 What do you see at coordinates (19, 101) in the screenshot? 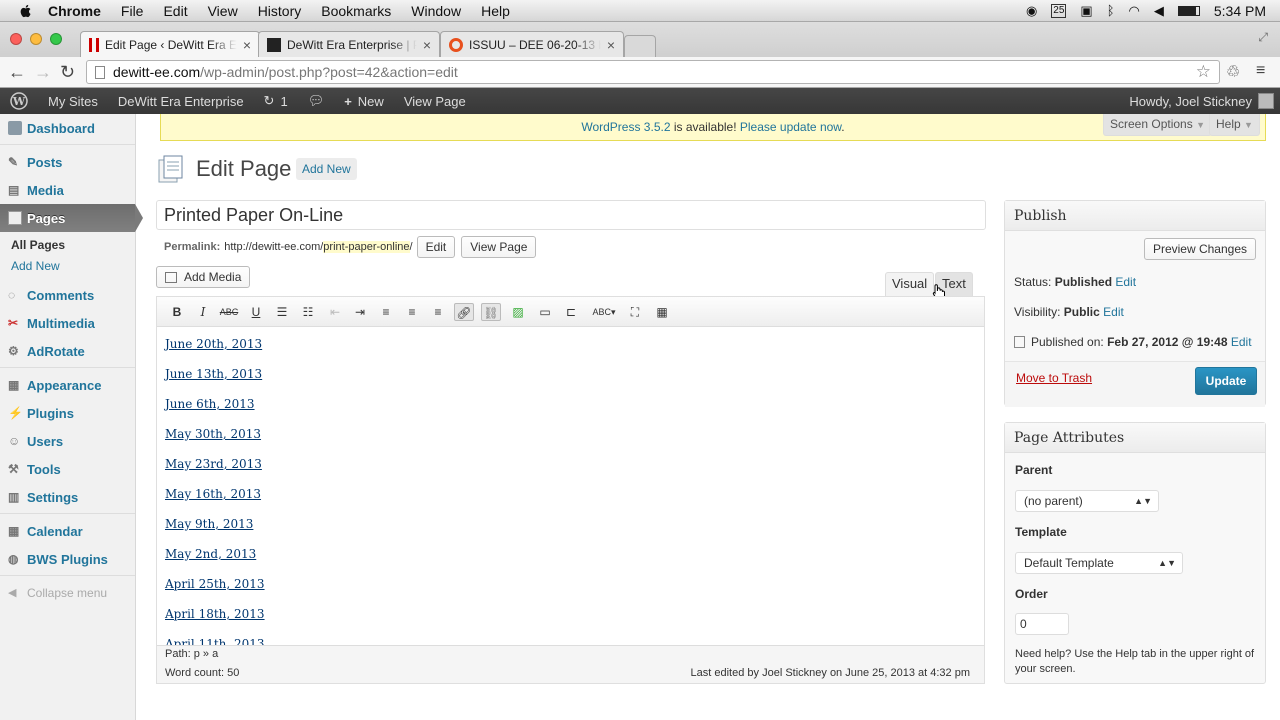
I see `wordpress-logo-icon: W` at bounding box center [19, 101].